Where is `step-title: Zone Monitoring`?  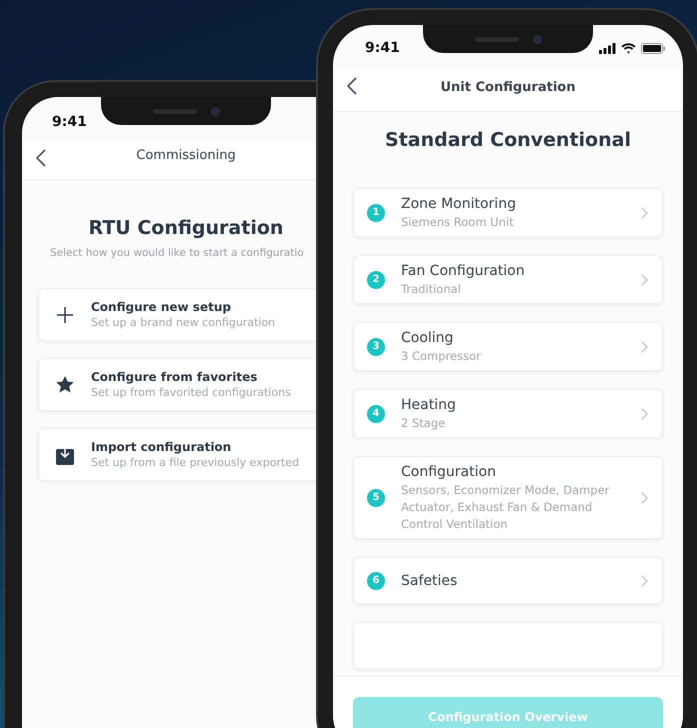
step-title: Zone Monitoring is located at coordinates (459, 204).